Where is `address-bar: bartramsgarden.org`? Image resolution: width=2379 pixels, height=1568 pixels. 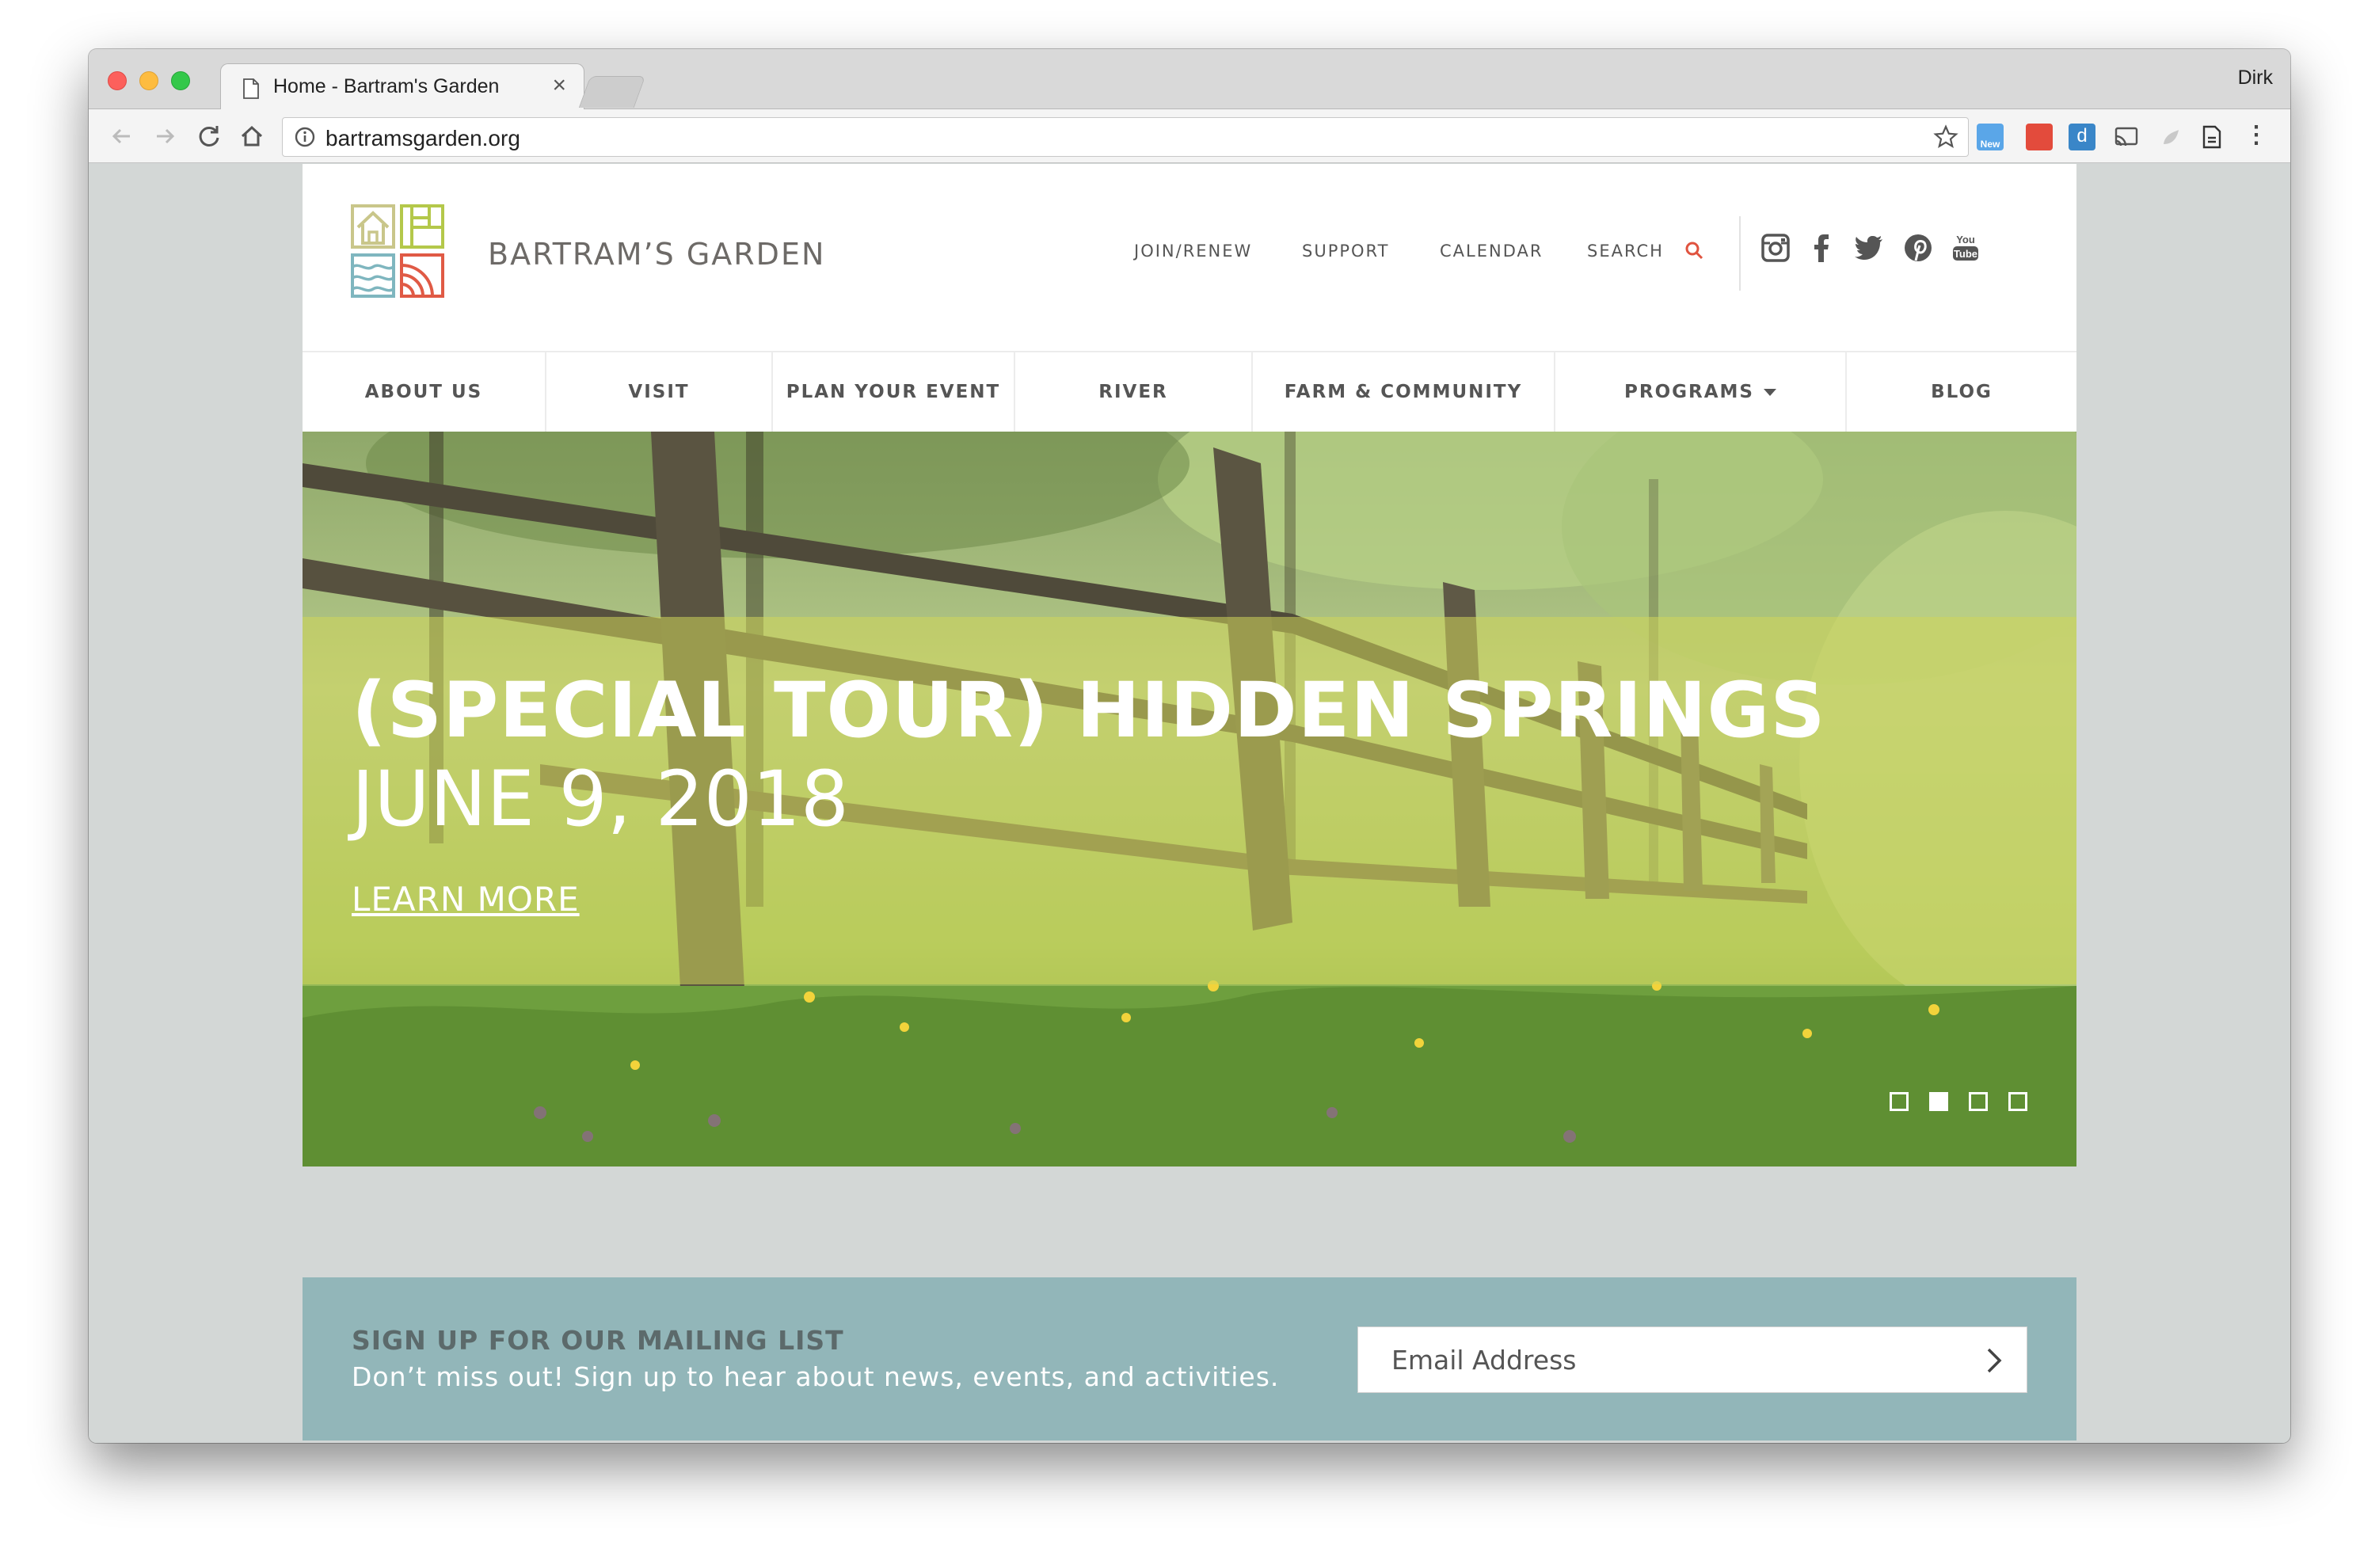 address-bar: bartramsgarden.org is located at coordinates (1125, 137).